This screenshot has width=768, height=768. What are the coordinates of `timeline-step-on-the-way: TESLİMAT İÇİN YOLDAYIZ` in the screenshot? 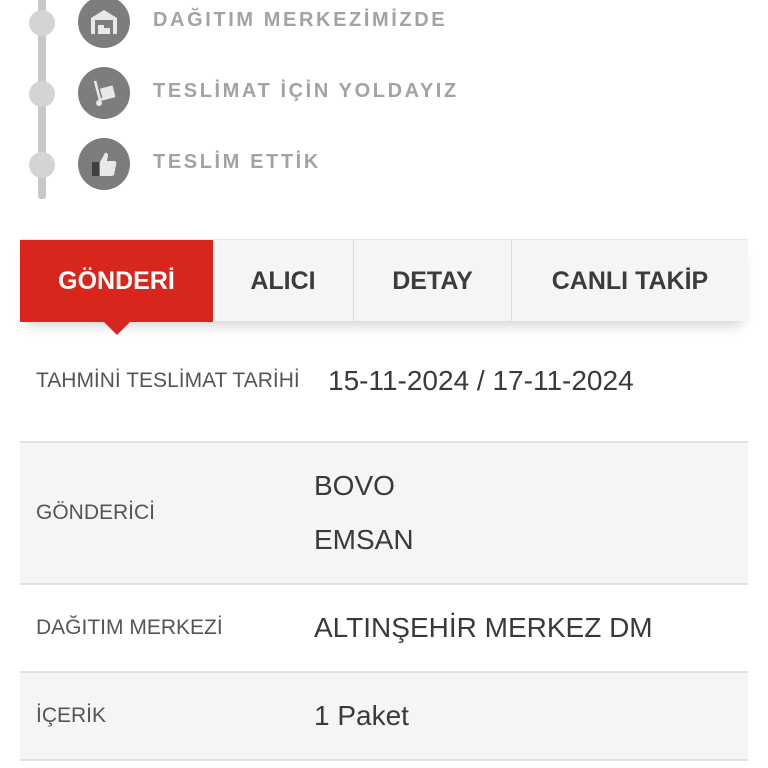 It's located at (384, 93).